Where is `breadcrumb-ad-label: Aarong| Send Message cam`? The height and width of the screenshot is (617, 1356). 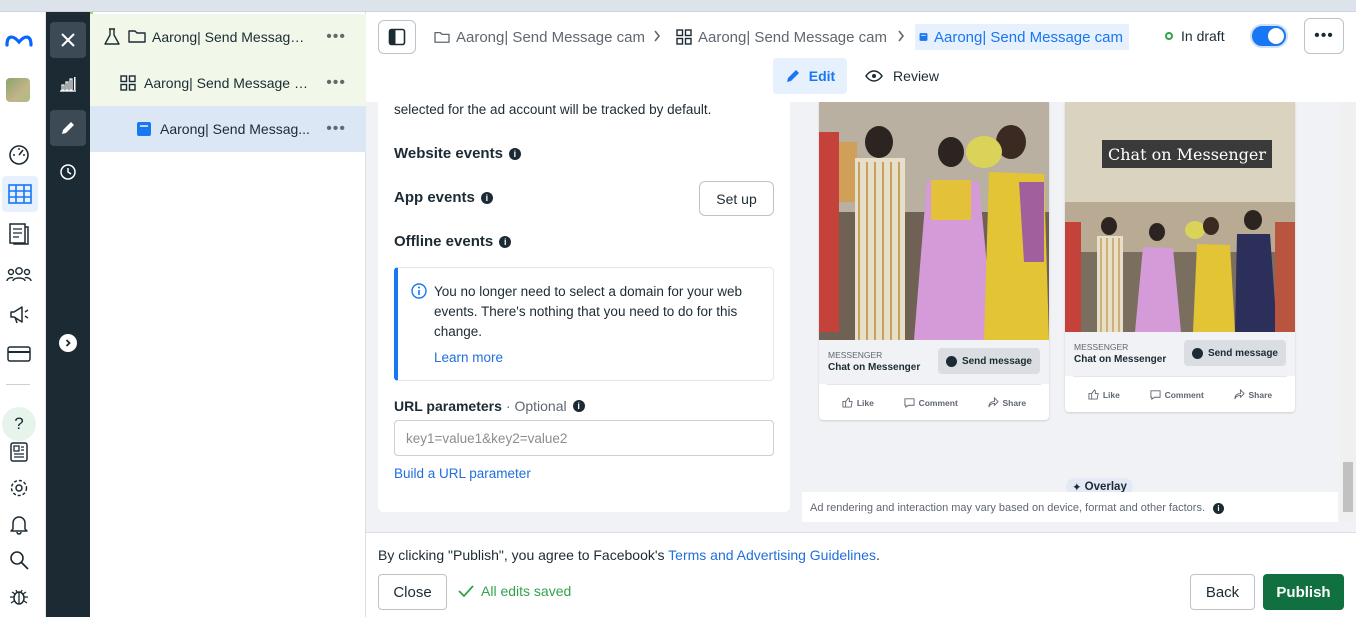 breadcrumb-ad-label: Aarong| Send Message cam is located at coordinates (1028, 37).